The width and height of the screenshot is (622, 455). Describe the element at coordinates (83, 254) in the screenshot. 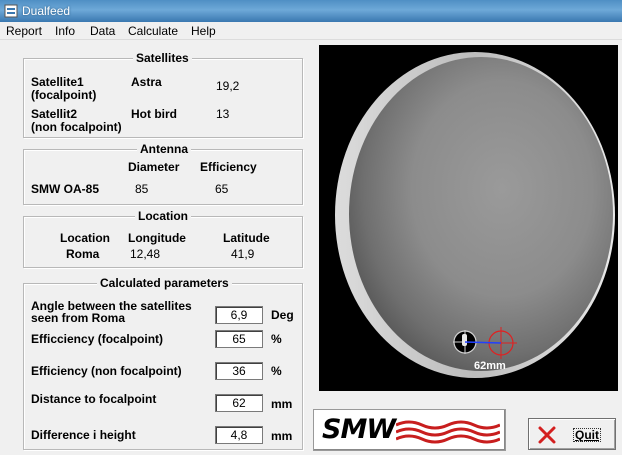

I see `location-name: Roma` at that location.